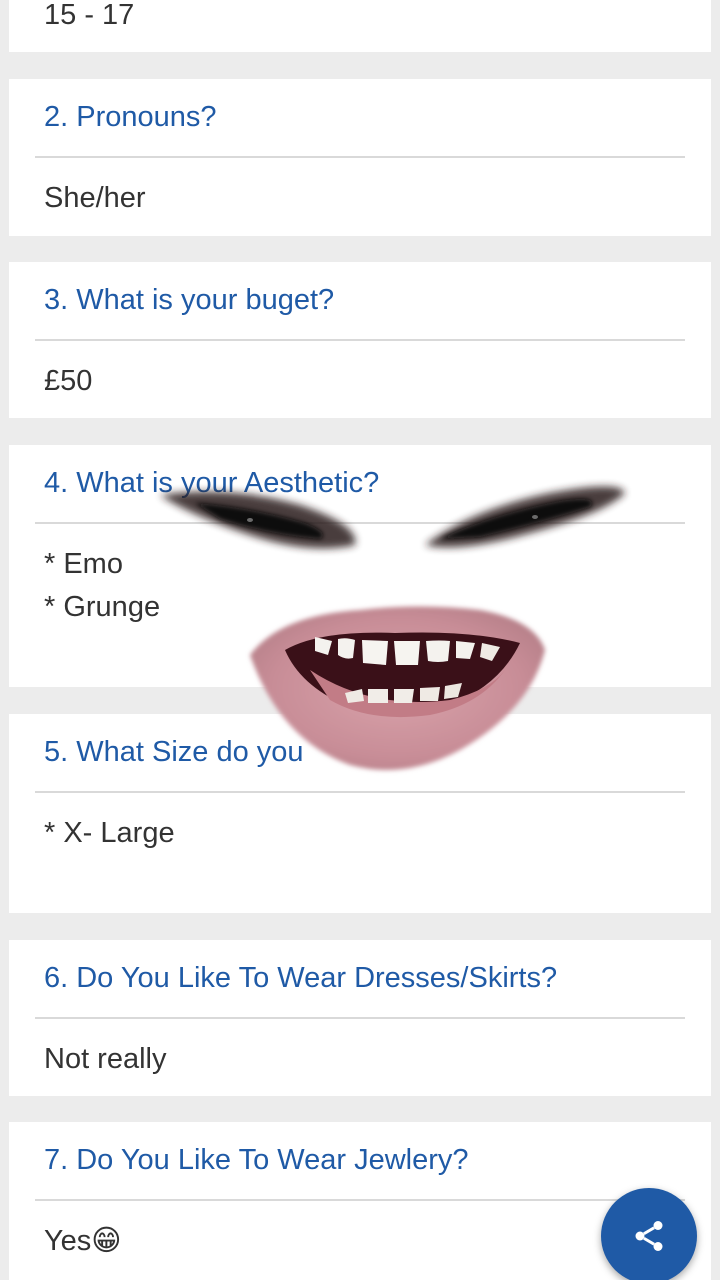  What do you see at coordinates (174, 752) in the screenshot?
I see `question-title-size: 5. What Size do you` at bounding box center [174, 752].